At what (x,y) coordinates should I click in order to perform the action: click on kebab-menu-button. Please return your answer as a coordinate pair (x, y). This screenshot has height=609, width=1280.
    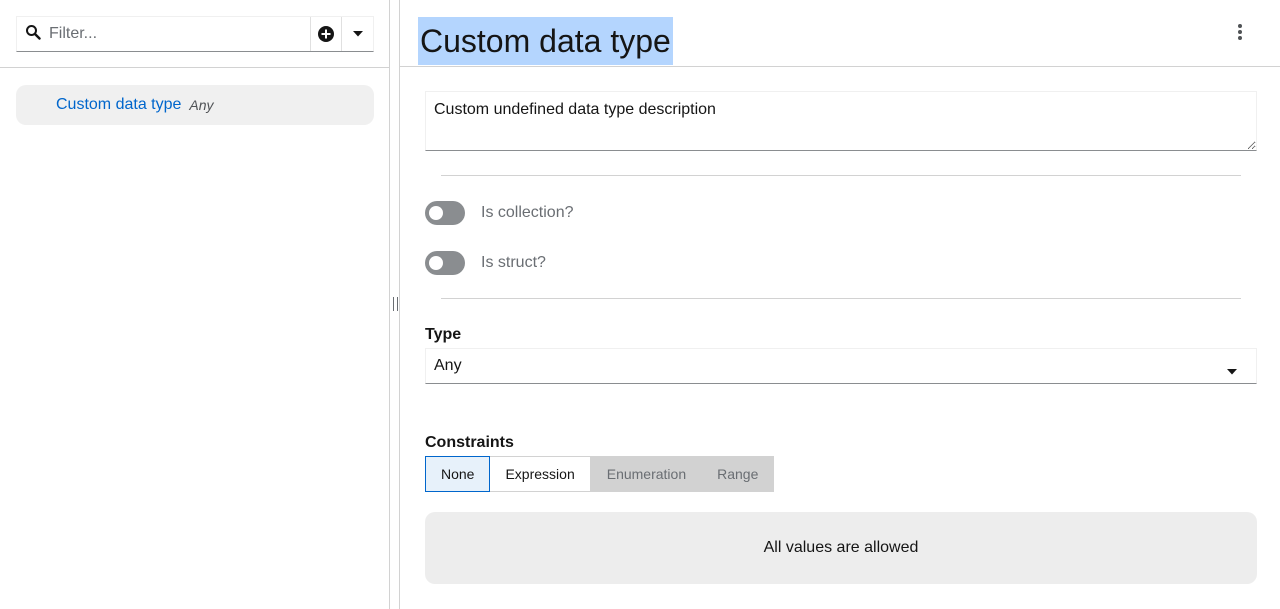
    Looking at the image, I should click on (1240, 34).